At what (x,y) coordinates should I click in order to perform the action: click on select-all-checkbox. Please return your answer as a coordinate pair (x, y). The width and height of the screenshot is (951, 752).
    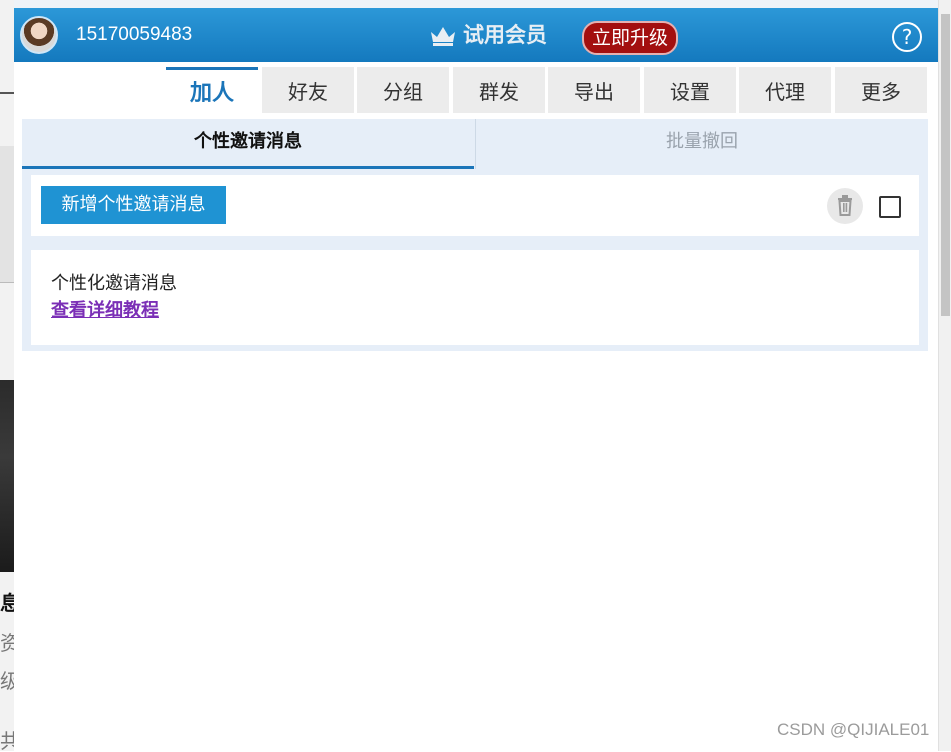
    Looking at the image, I should click on (890, 207).